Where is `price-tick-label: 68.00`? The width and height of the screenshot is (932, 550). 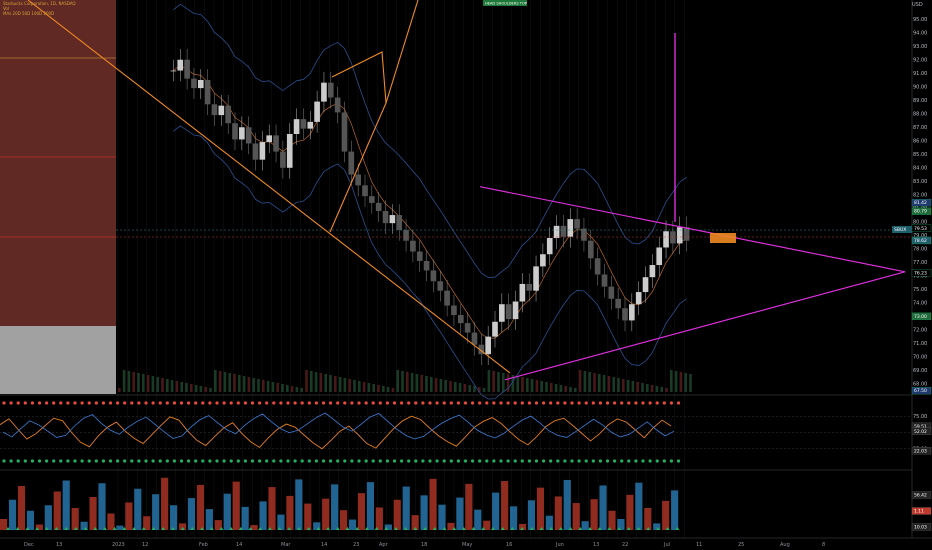 price-tick-label: 68.00 is located at coordinates (920, 385).